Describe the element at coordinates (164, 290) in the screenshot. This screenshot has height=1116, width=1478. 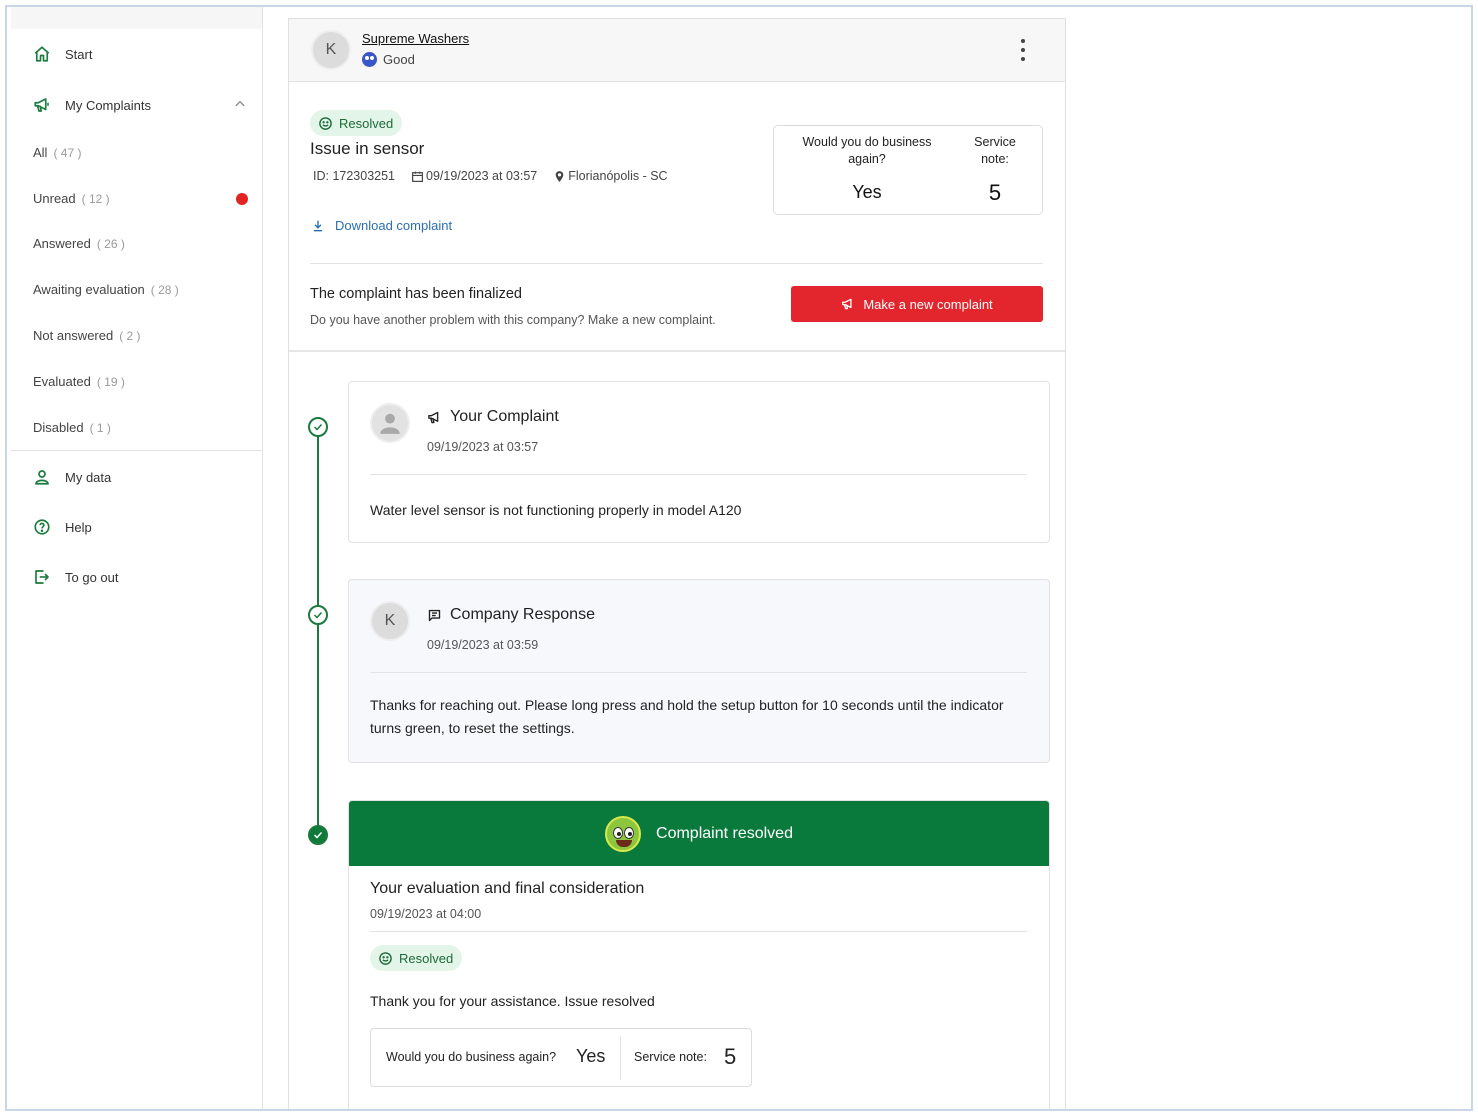
I see `filter-count: ( 28 )` at that location.